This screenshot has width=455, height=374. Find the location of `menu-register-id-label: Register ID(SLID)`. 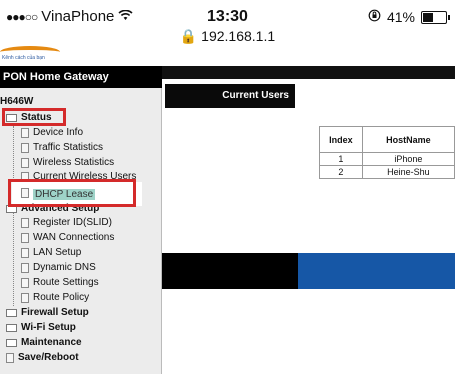

menu-register-id-label: Register ID(SLID) is located at coordinates (72, 222).